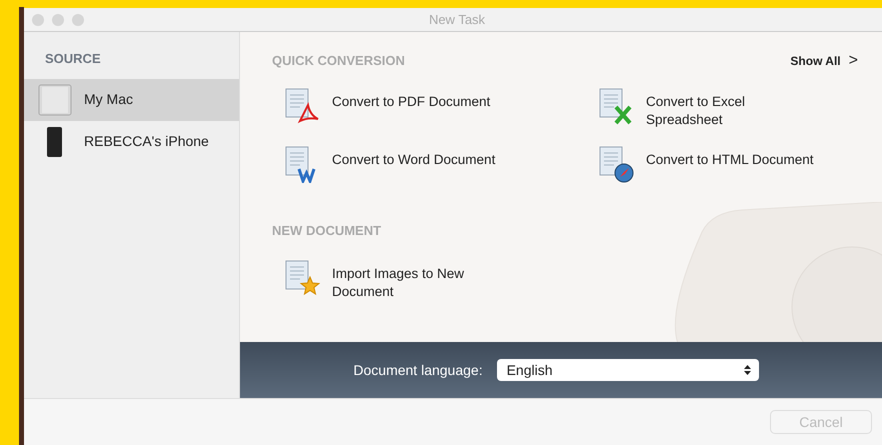  Describe the element at coordinates (616, 164) in the screenshot. I see `compass-document-icon` at that location.